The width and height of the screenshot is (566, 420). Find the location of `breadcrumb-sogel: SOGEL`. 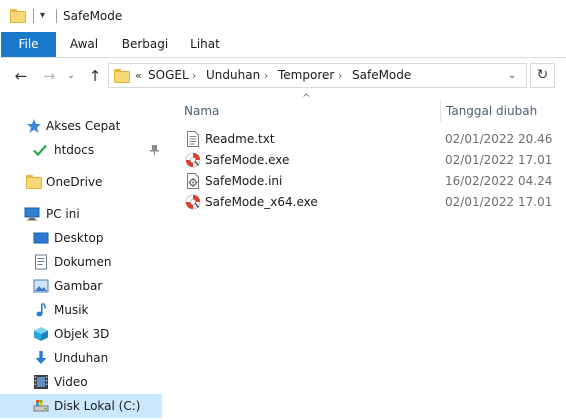

breadcrumb-sogel: SOGEL is located at coordinates (168, 75).